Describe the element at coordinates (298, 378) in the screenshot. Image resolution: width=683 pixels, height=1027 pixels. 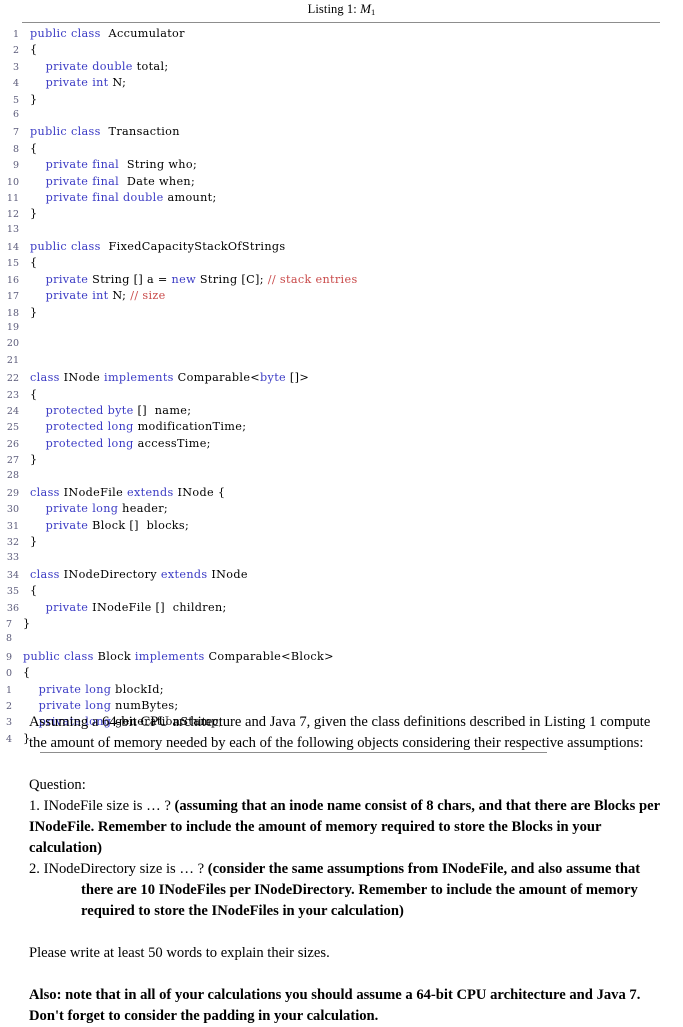
I see `code-token-id: []>` at that location.